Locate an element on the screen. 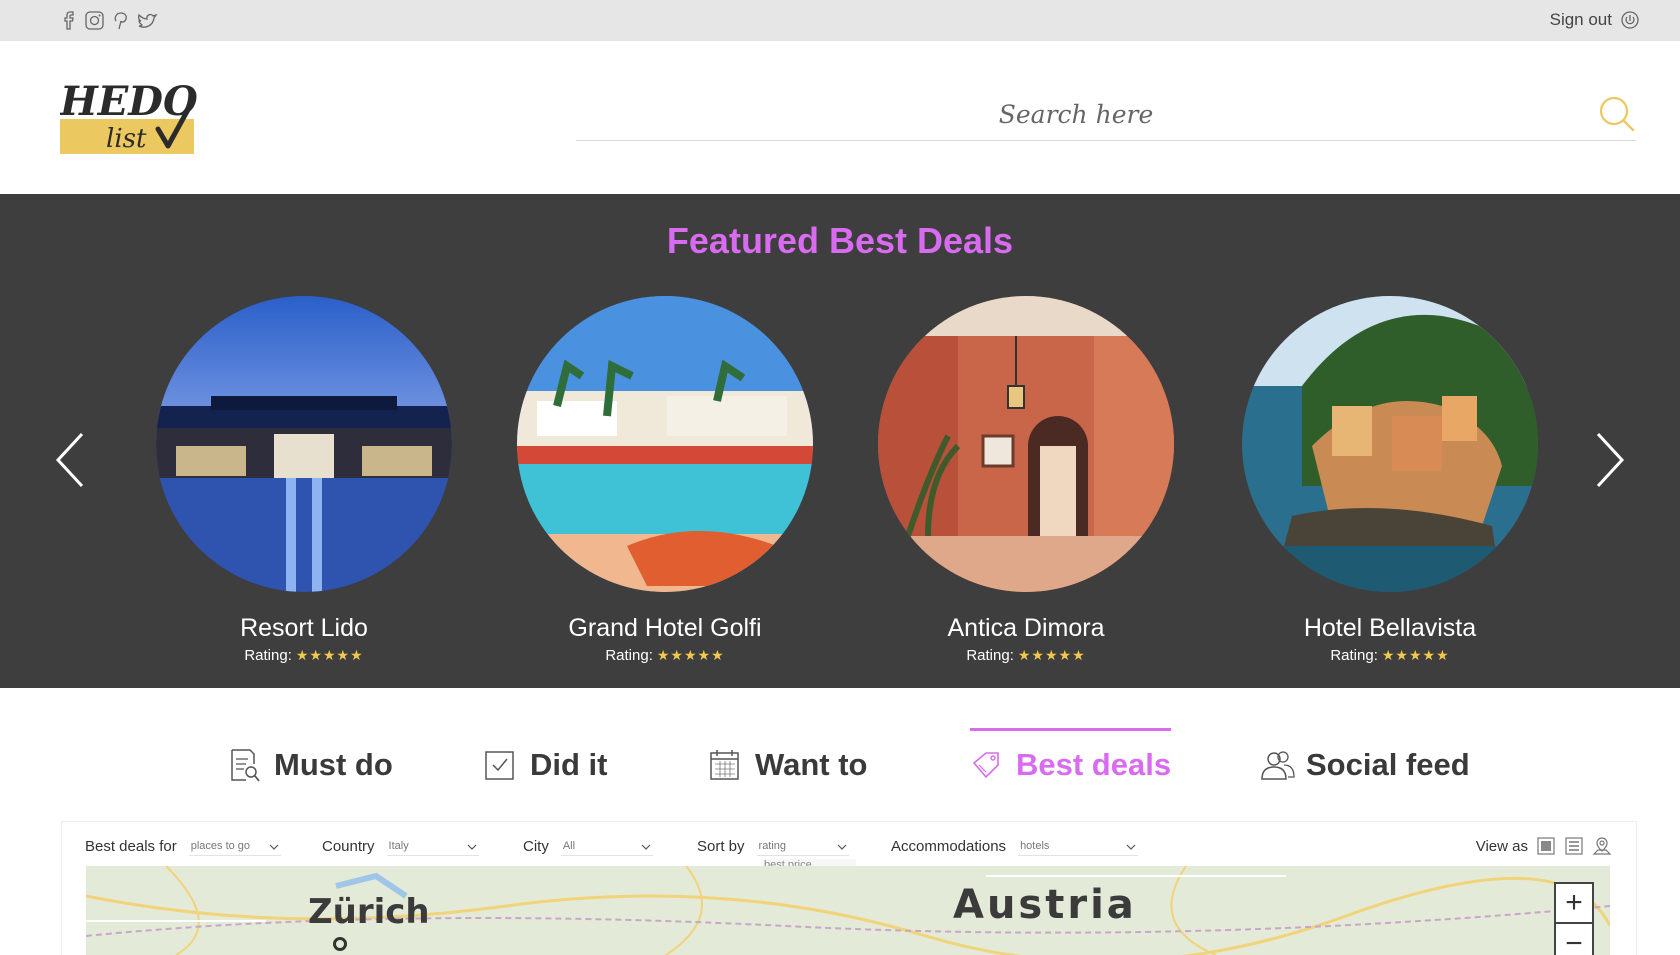 The width and height of the screenshot is (1680, 955). tab-best-deals: Best deals is located at coordinates (1071, 764).